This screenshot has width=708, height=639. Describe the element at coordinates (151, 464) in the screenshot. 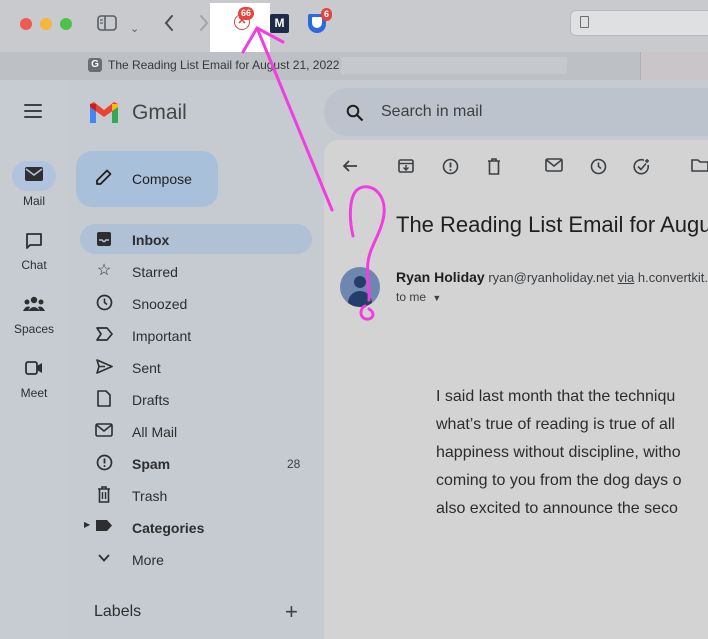

I see `nav-spam: Spam` at that location.